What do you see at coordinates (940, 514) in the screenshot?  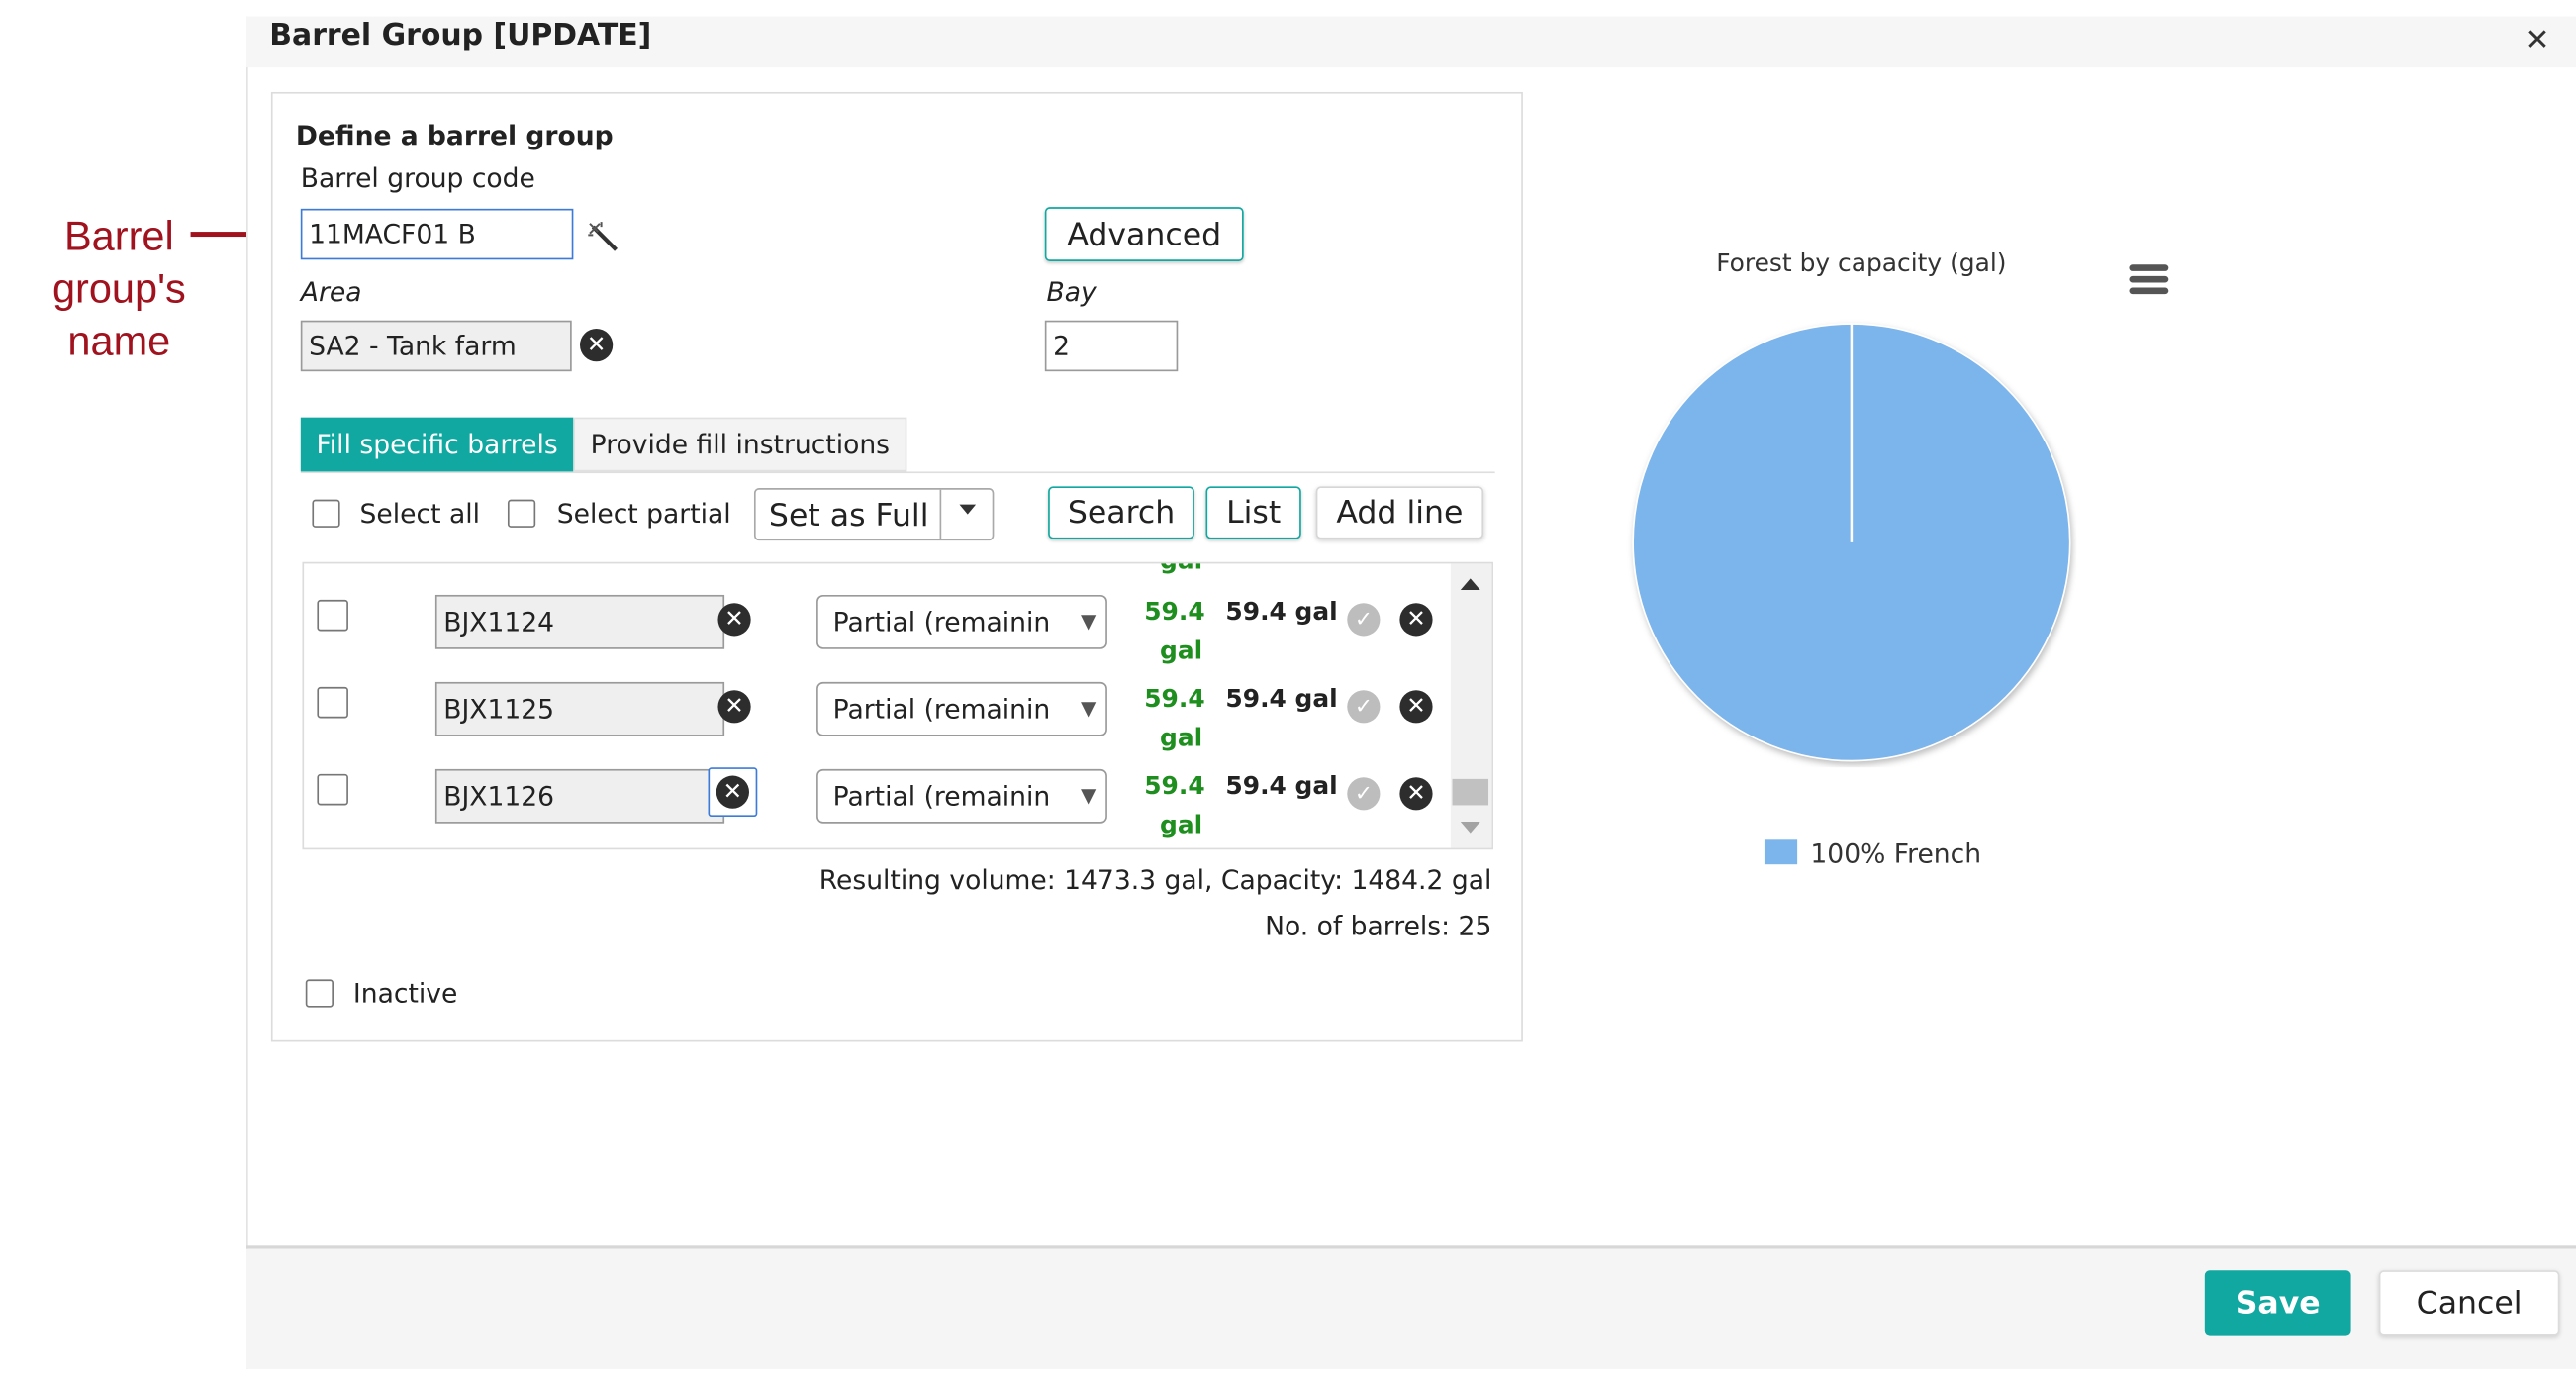 I see `set-as-divider` at bounding box center [940, 514].